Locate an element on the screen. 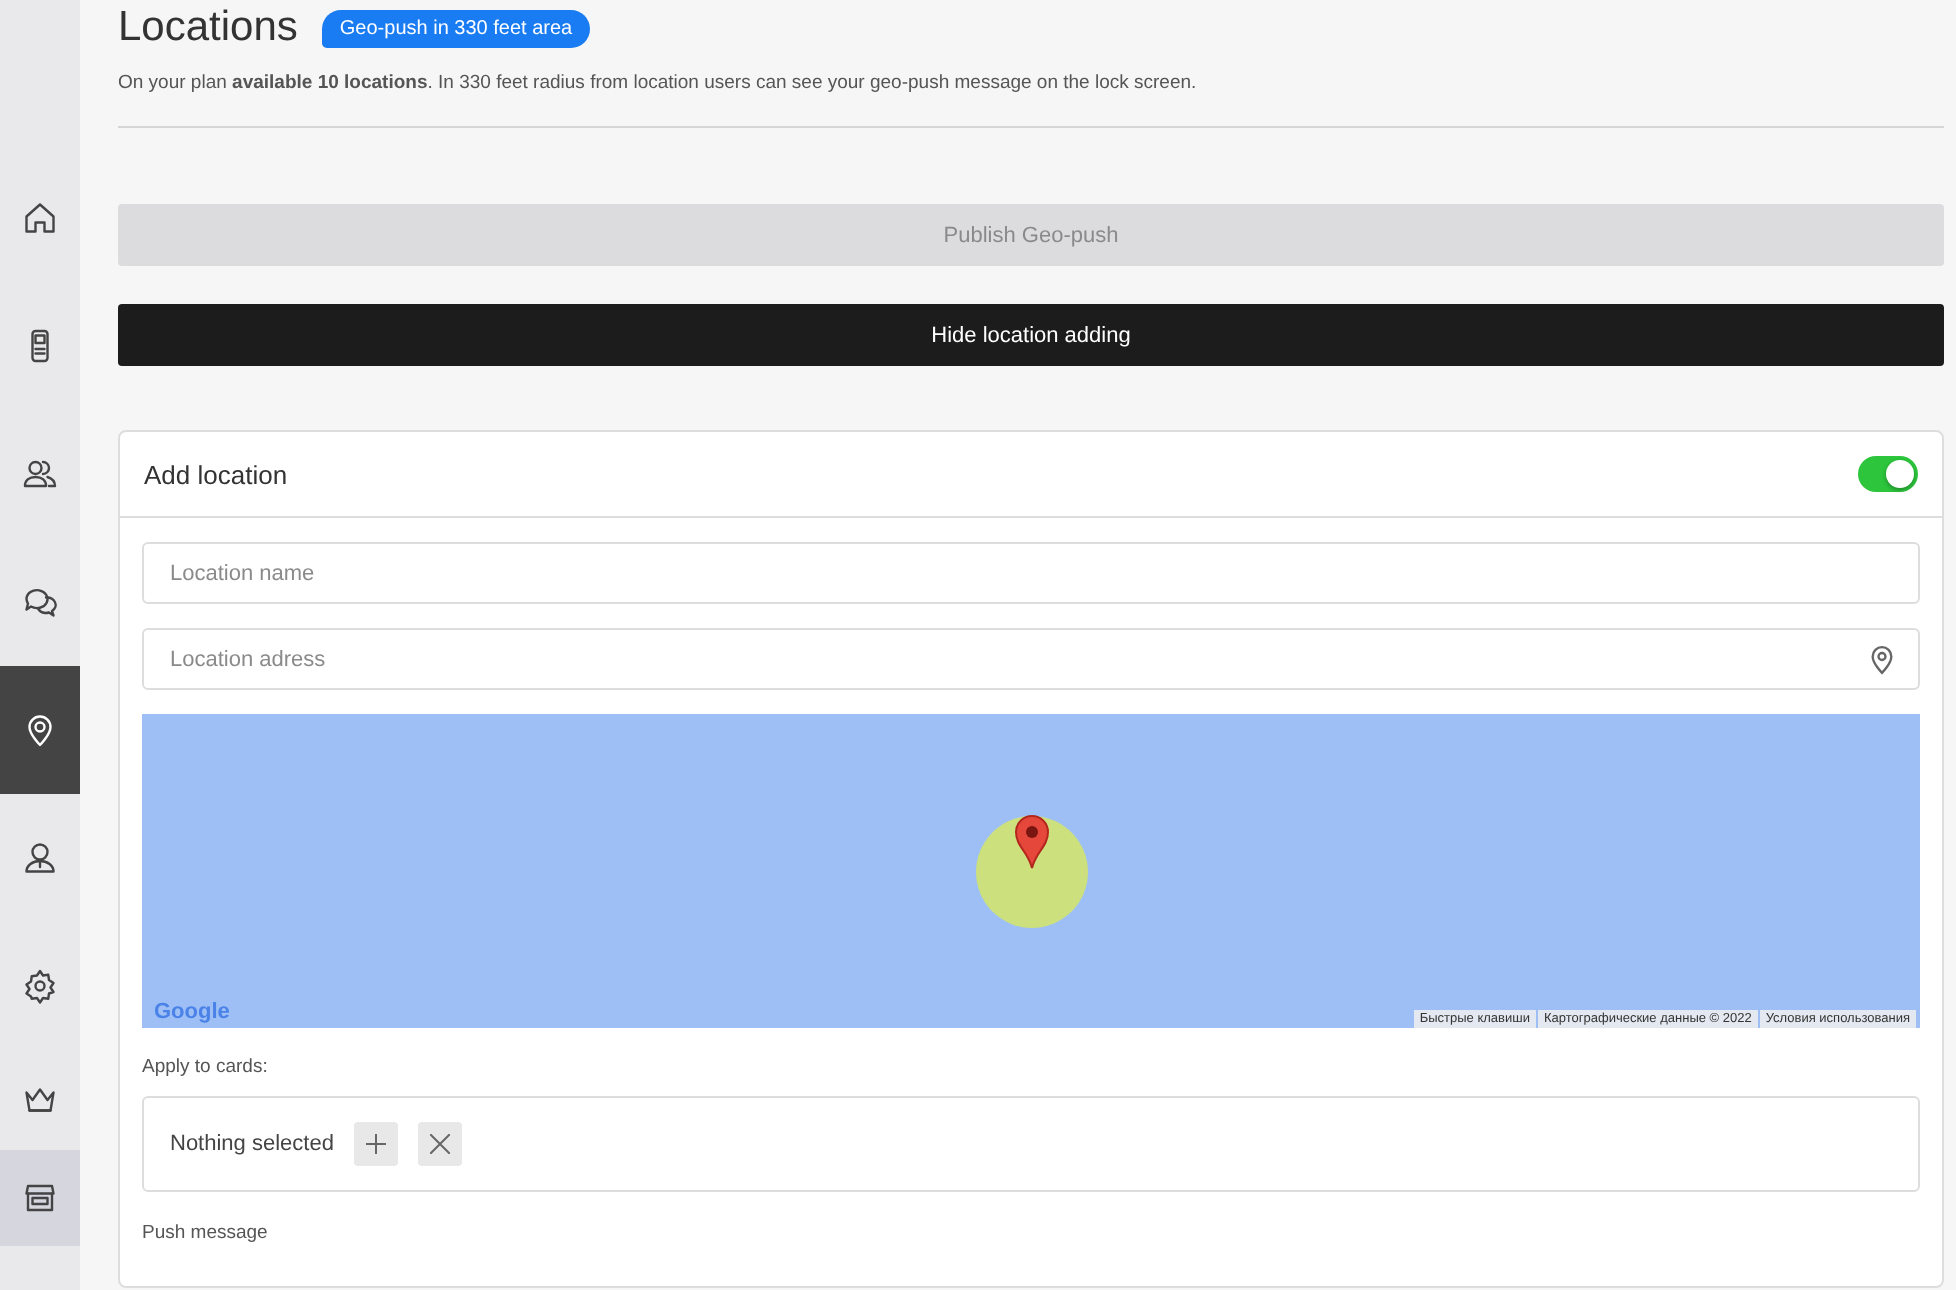 The image size is (1956, 1290). plus-icon is located at coordinates (375, 1144).